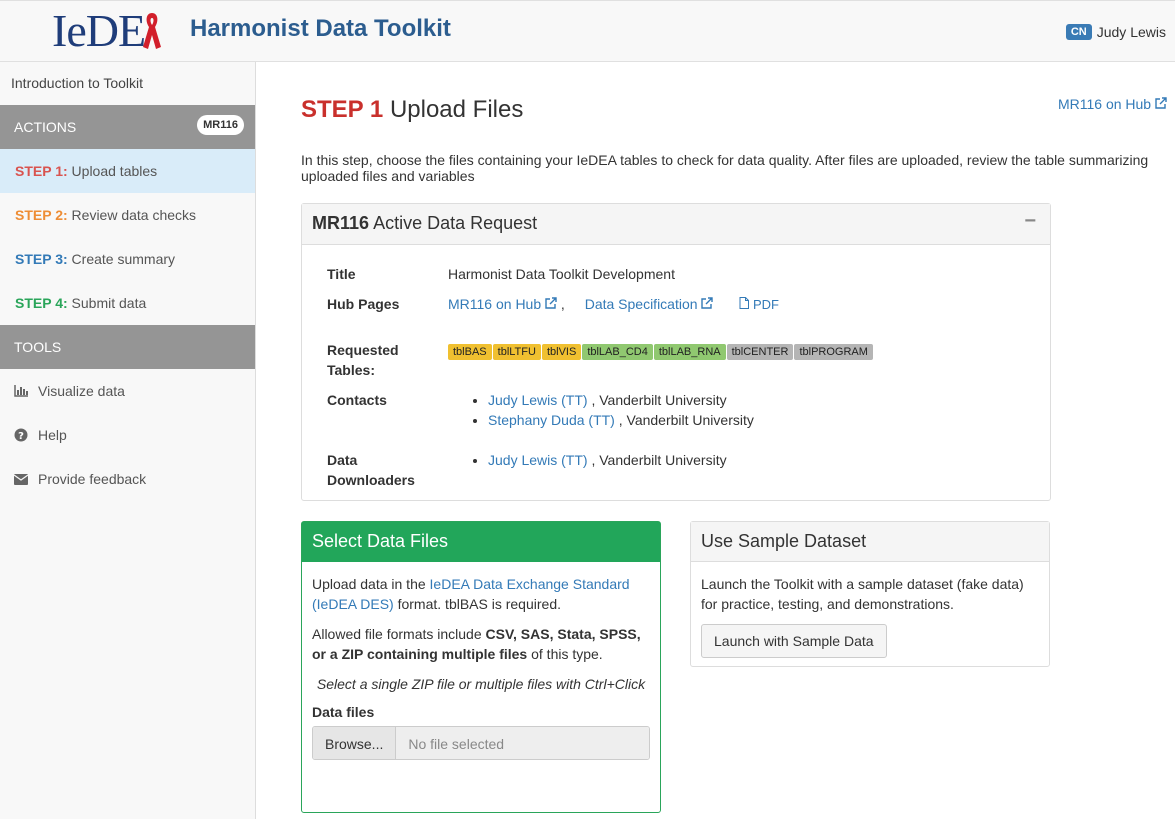  I want to click on page-title: STEP 1 Upload Files, so click(412, 110).